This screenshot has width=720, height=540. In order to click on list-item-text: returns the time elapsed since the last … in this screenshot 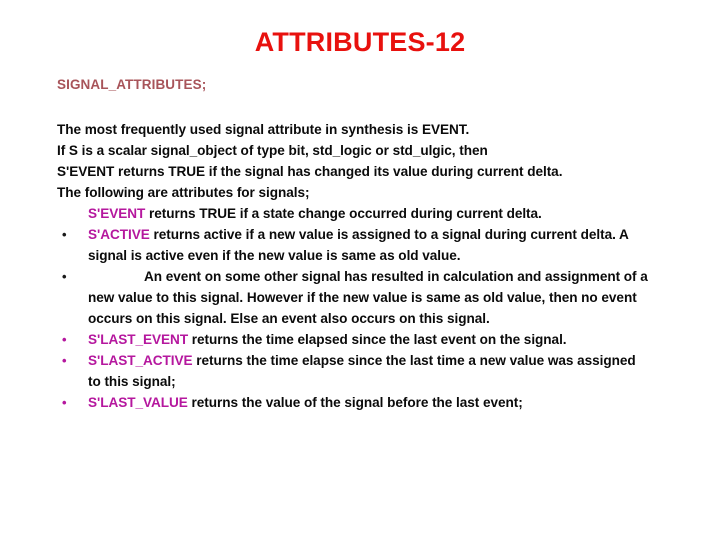, I will do `click(377, 339)`.